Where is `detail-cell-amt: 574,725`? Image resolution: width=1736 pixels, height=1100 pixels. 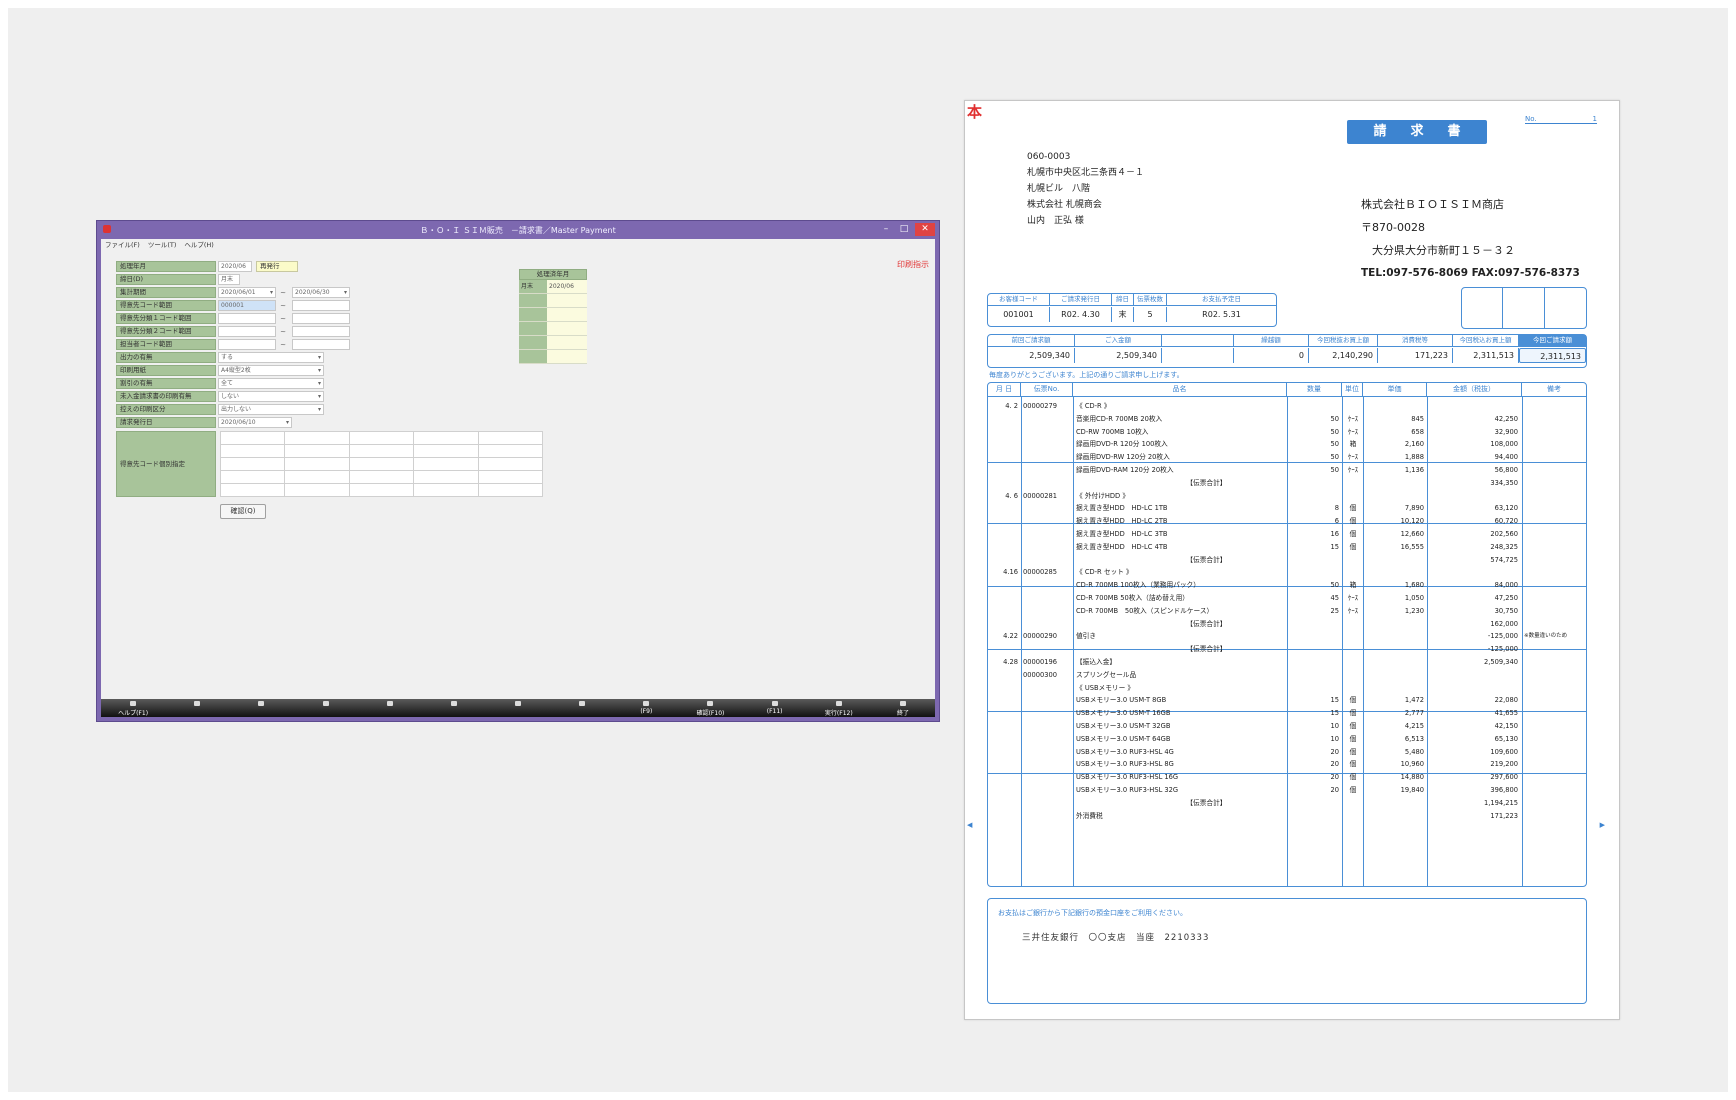 detail-cell-amt: 574,725 is located at coordinates (1504, 559).